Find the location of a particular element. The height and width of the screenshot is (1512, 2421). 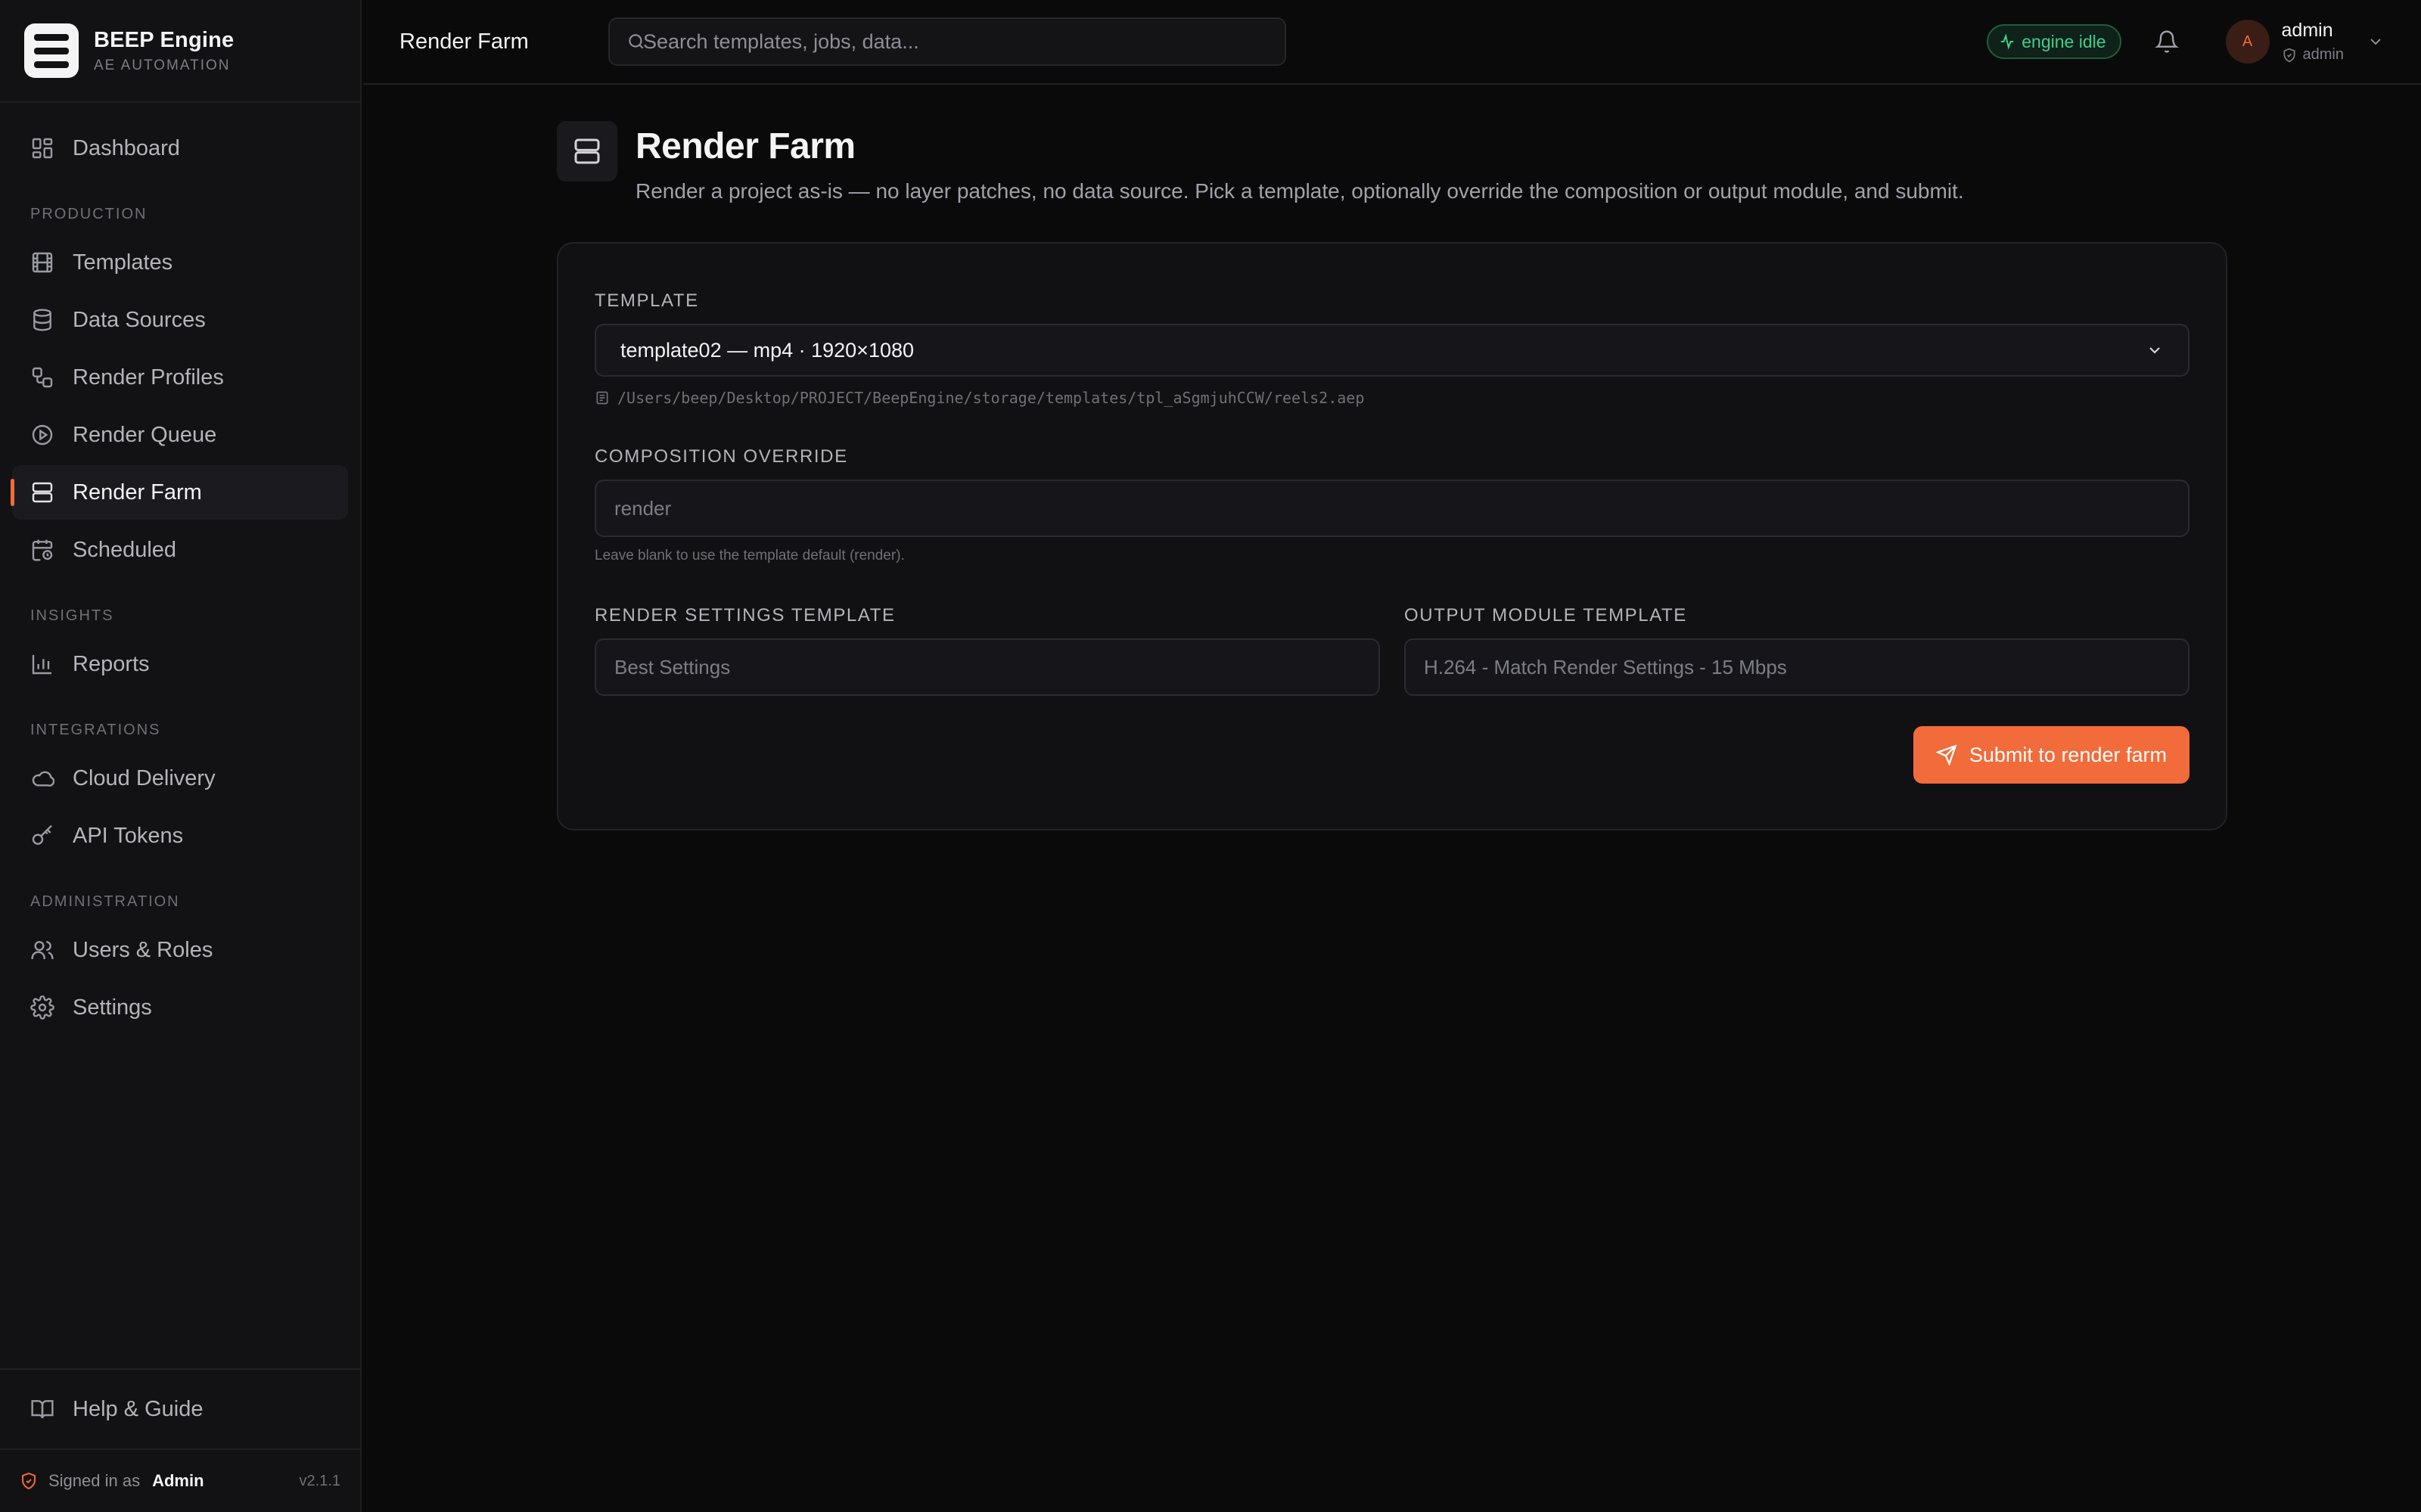

workflow-icon is located at coordinates (42, 377).